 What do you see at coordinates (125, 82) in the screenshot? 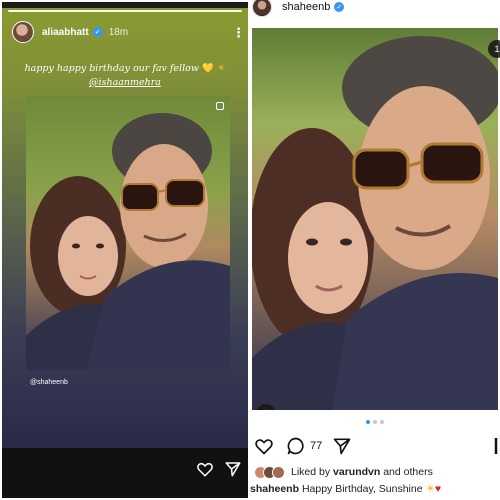
I see `story-mention-link: @ishaanmehra` at bounding box center [125, 82].